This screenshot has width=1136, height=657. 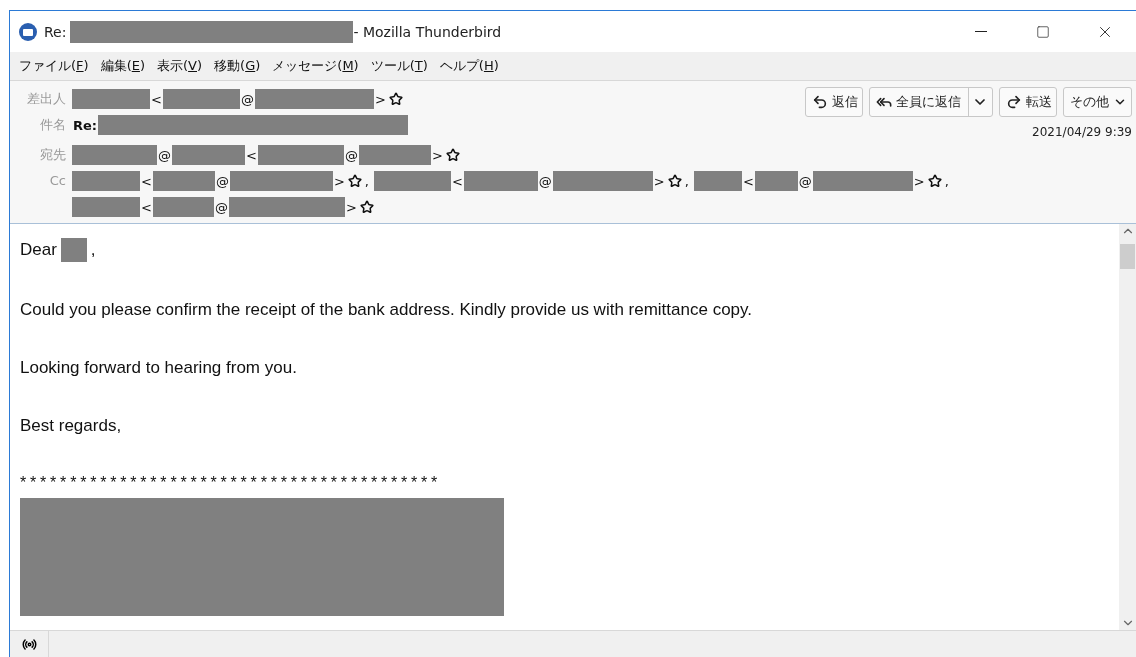 I want to click on field-label: 件名, so click(x=53, y=125).